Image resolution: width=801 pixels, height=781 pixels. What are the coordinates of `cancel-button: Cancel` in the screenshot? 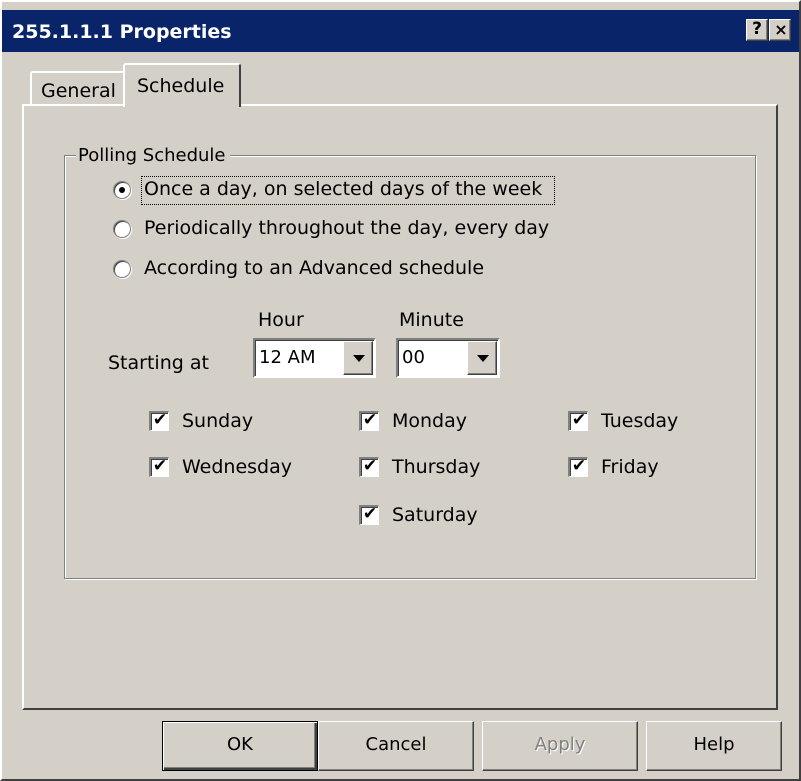 It's located at (396, 746).